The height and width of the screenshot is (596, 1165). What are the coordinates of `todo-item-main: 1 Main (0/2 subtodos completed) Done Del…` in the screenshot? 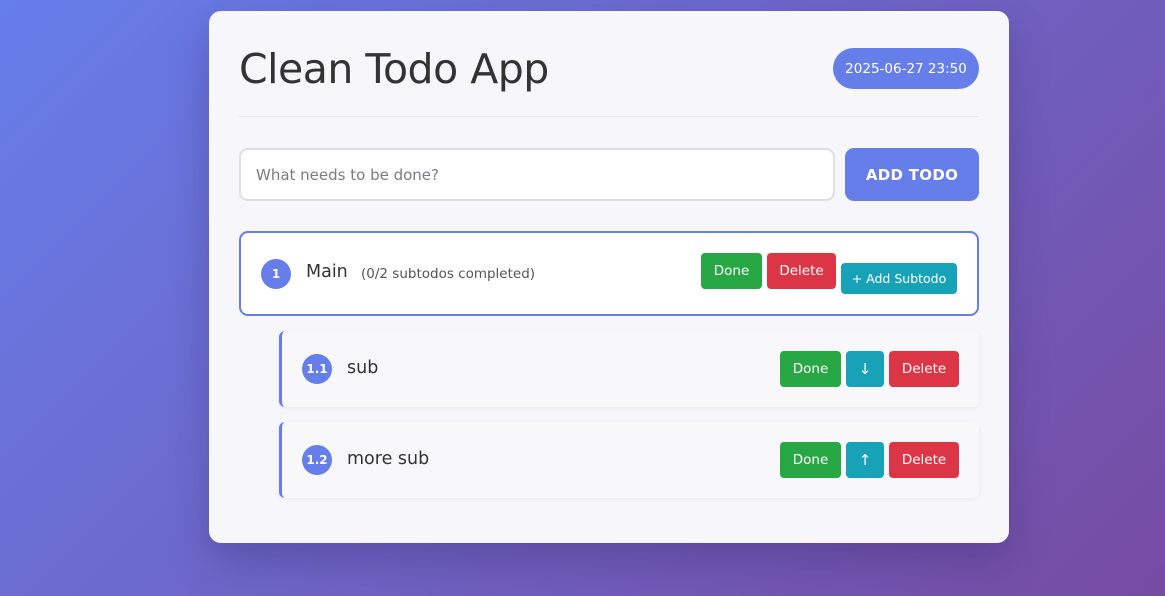 It's located at (609, 273).